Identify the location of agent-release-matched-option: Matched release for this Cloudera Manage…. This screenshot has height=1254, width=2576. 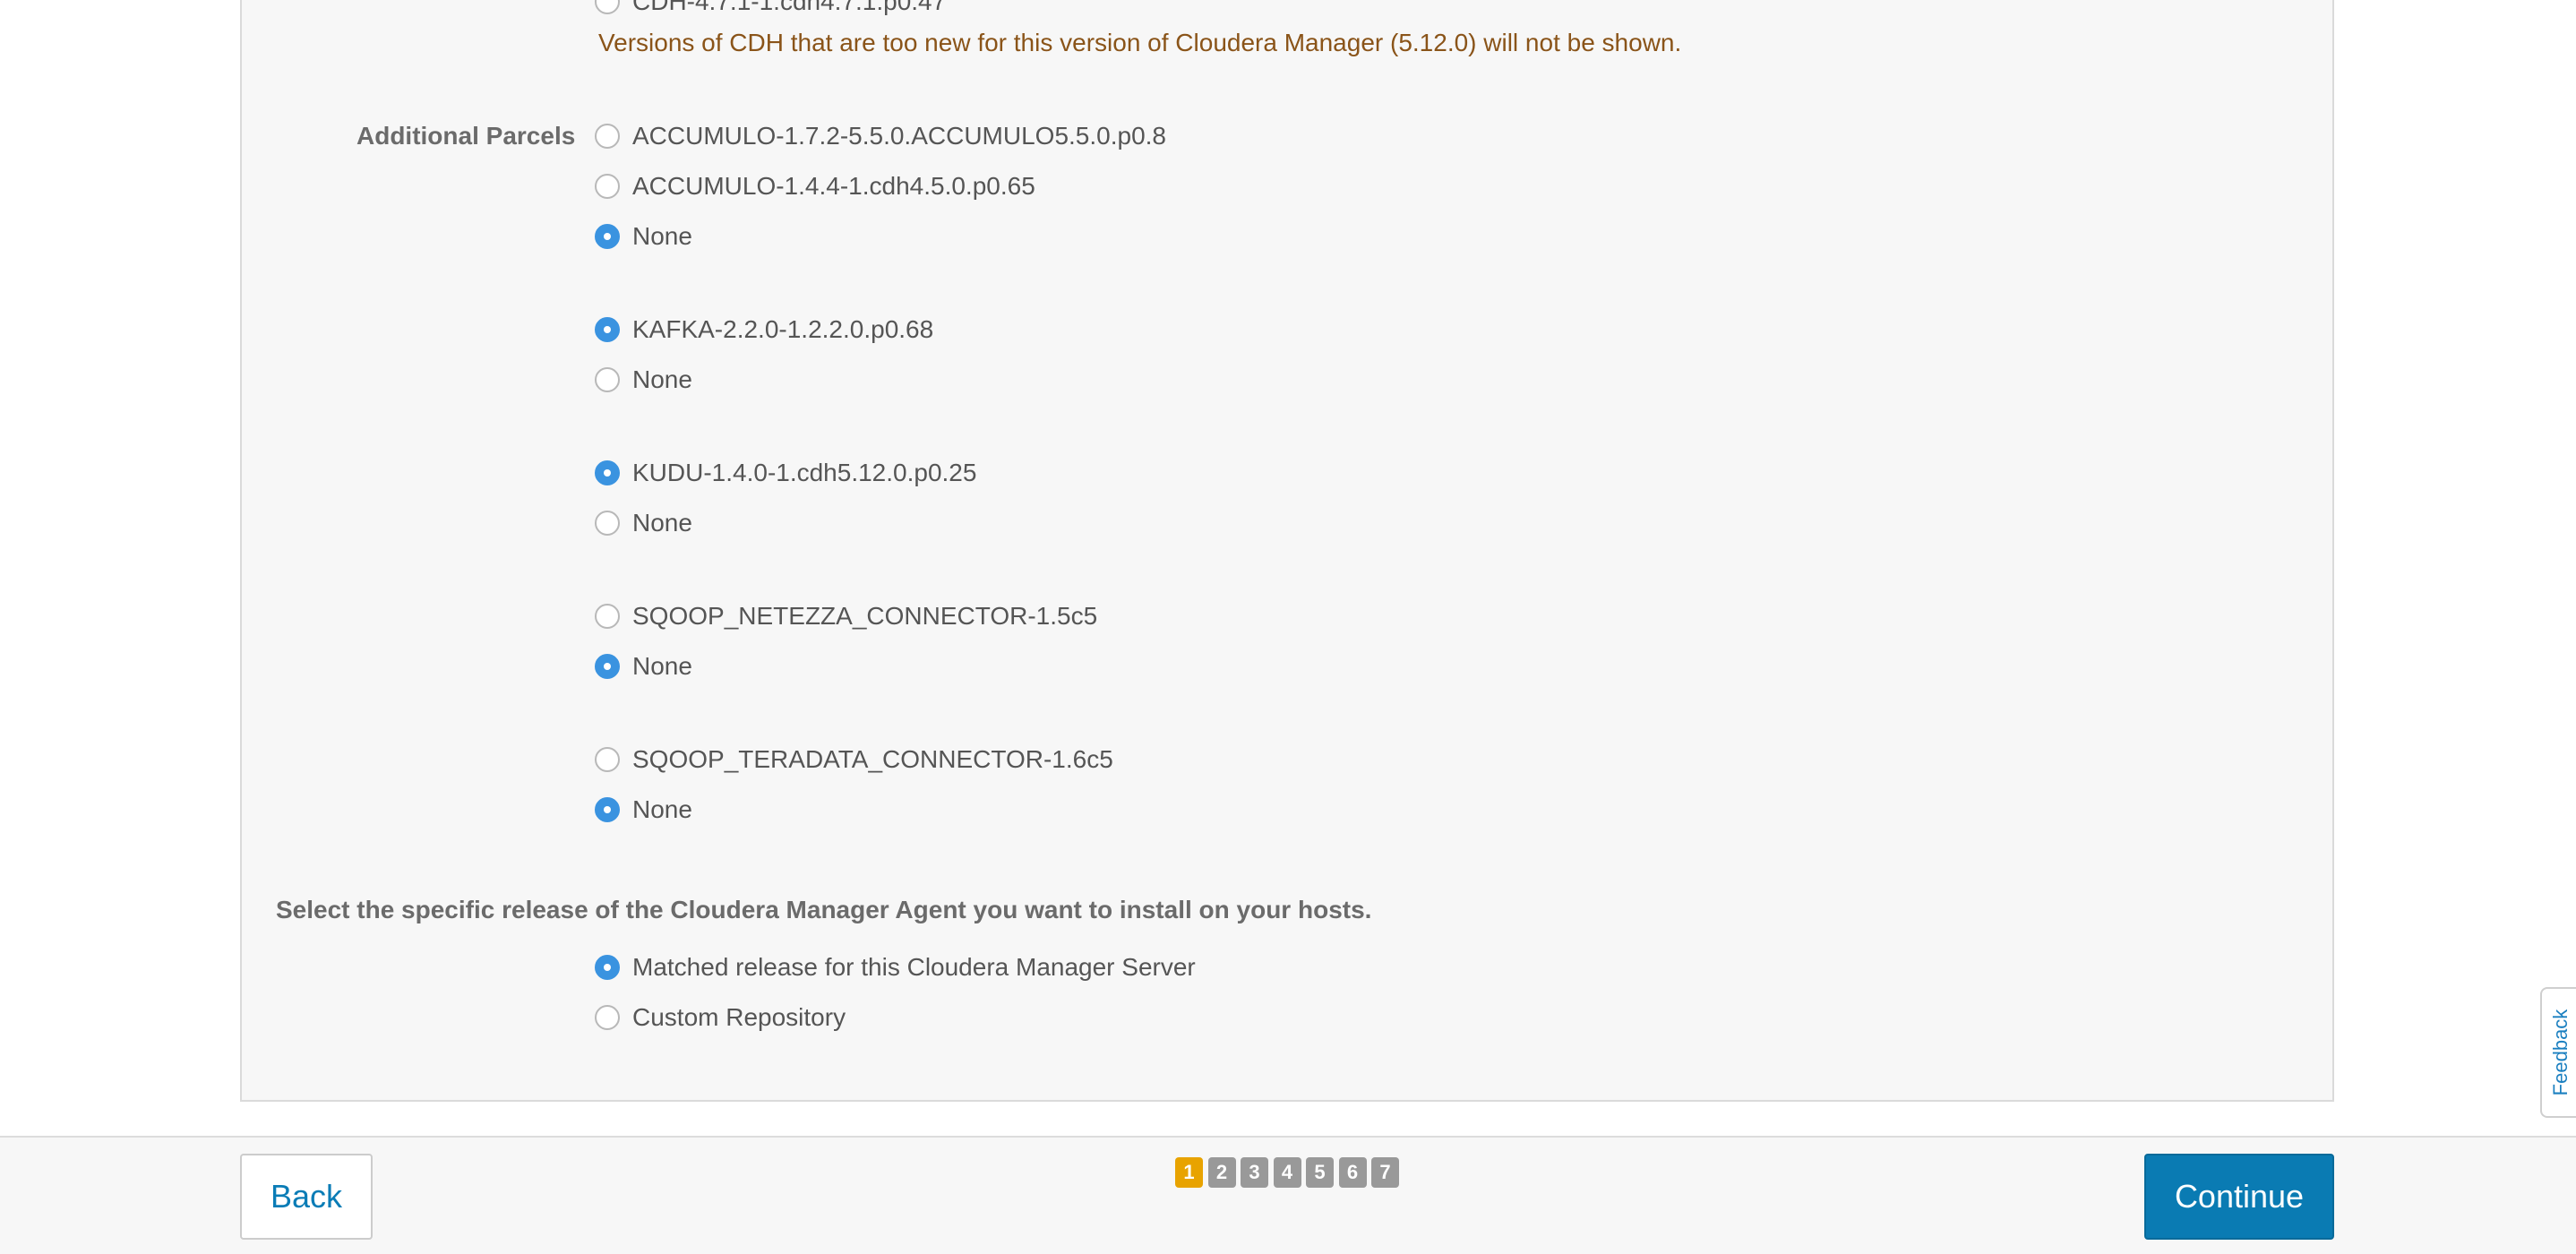
(895, 967).